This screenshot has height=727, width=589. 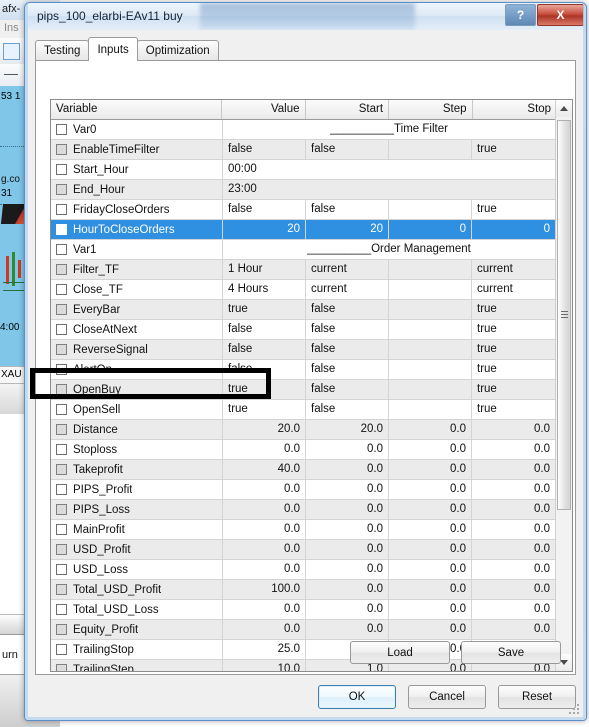 I want to click on table-row: OpenBuy true false true, so click(x=303, y=390).